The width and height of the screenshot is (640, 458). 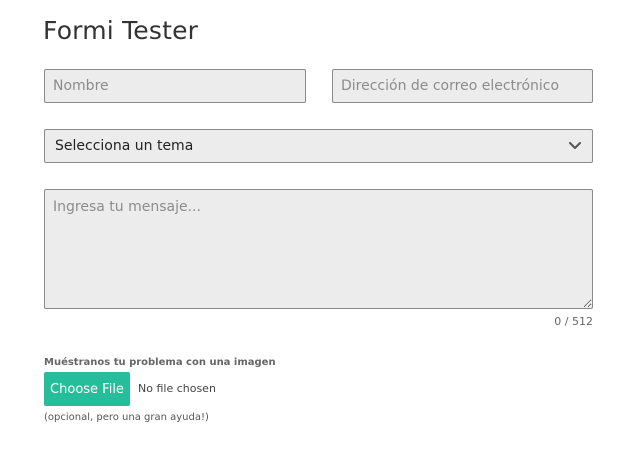 What do you see at coordinates (318, 146) in the screenshot?
I see `topic-select: Selecciona un tema` at bounding box center [318, 146].